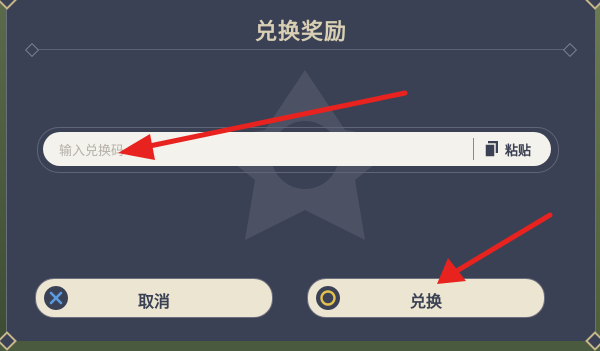  Describe the element at coordinates (495, 248) in the screenshot. I see `arrow-to-confirm` at that location.